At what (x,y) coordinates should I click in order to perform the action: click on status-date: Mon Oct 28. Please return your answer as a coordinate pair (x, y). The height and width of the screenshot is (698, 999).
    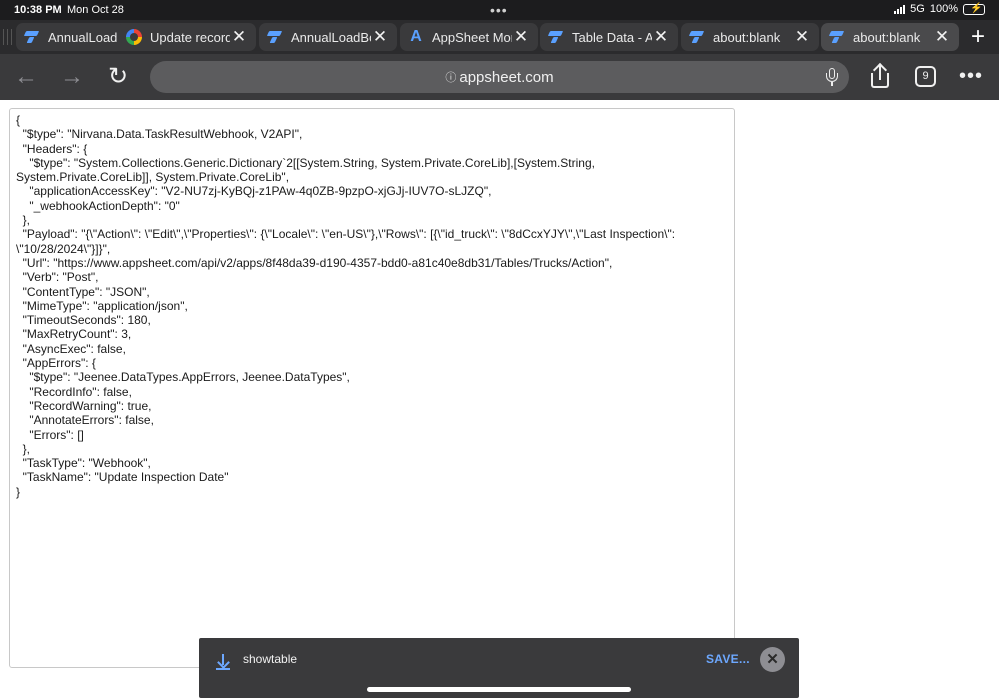
    Looking at the image, I should click on (95, 10).